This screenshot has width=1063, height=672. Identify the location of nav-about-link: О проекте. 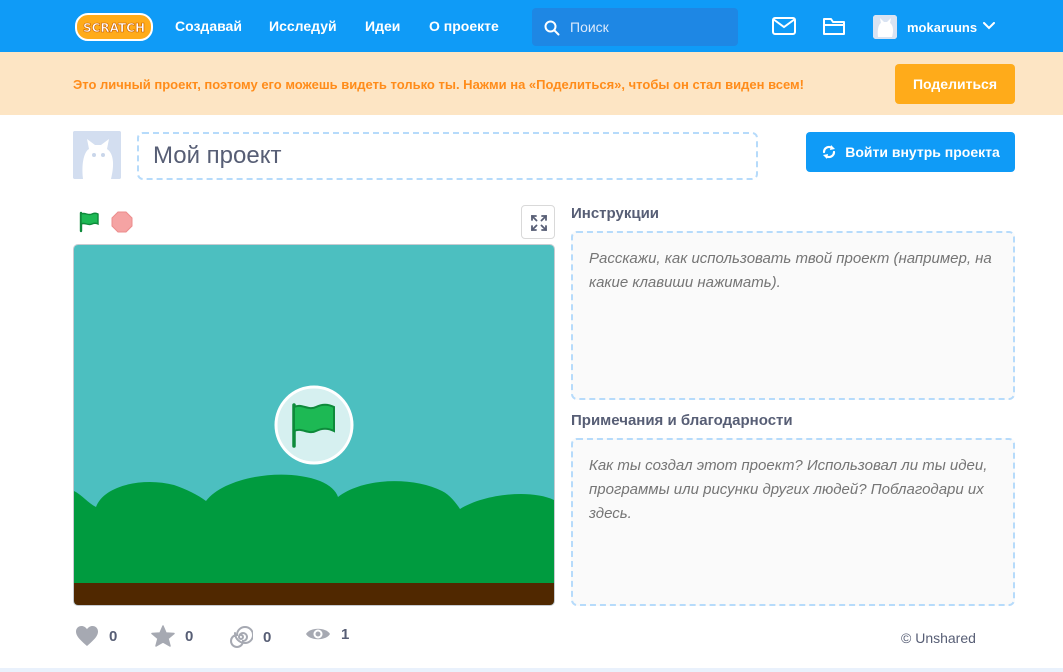
(464, 26).